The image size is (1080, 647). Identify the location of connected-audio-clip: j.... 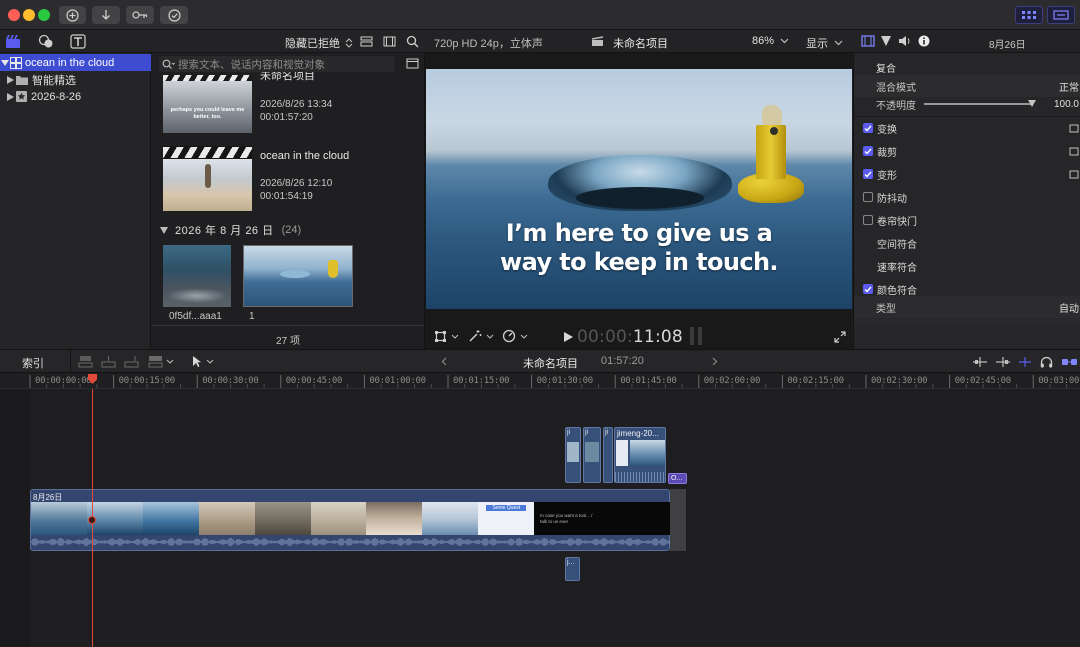
(572, 569).